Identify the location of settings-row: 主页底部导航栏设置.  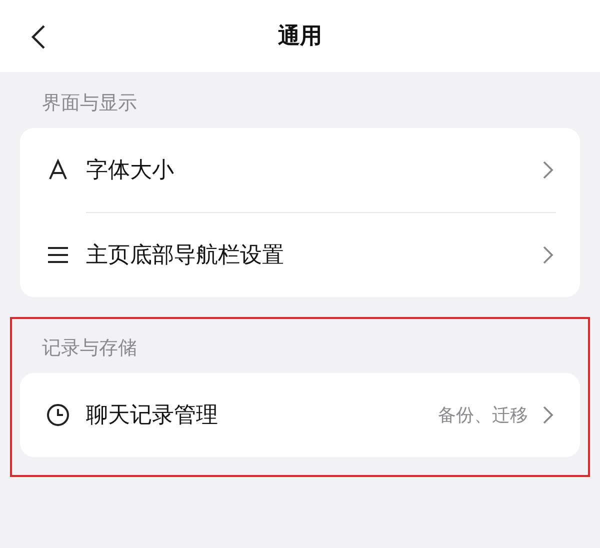
(300, 255).